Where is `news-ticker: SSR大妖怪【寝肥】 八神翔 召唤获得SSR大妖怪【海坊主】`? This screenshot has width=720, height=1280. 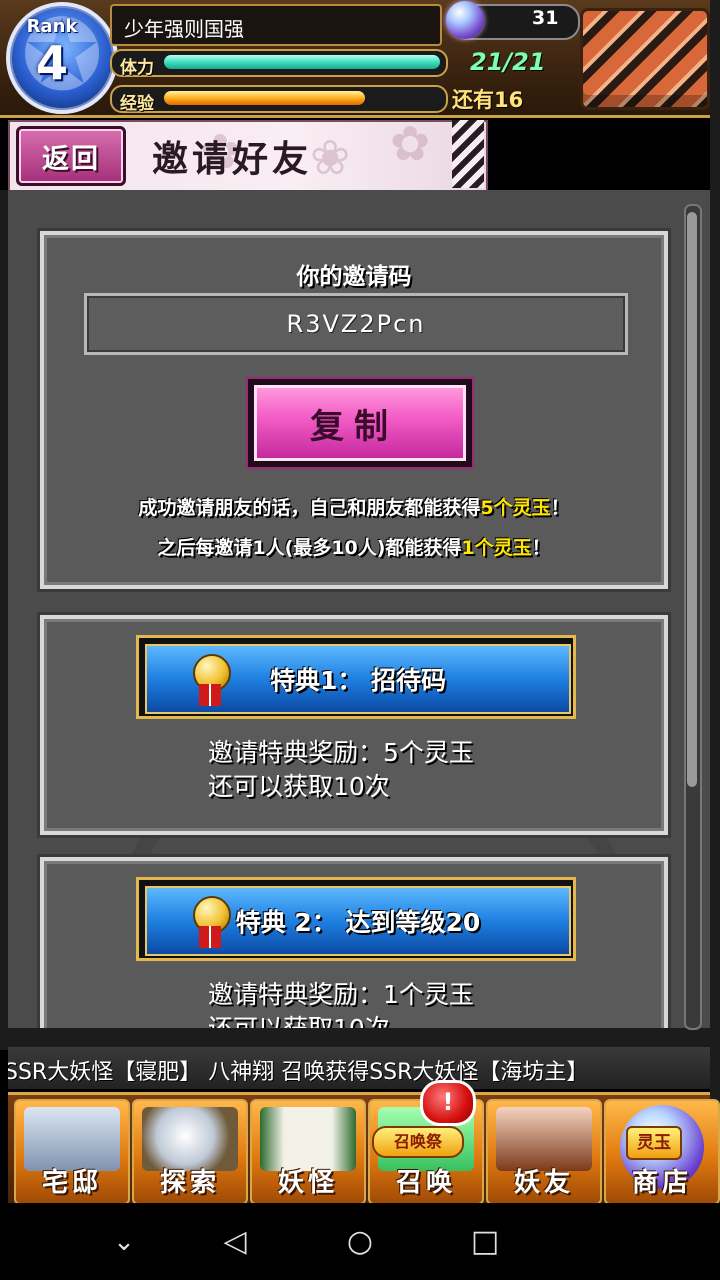
news-ticker: SSR大妖怪【寝肥】 八神翔 召唤获得SSR大妖怪【海坊主】 is located at coordinates (359, 1068).